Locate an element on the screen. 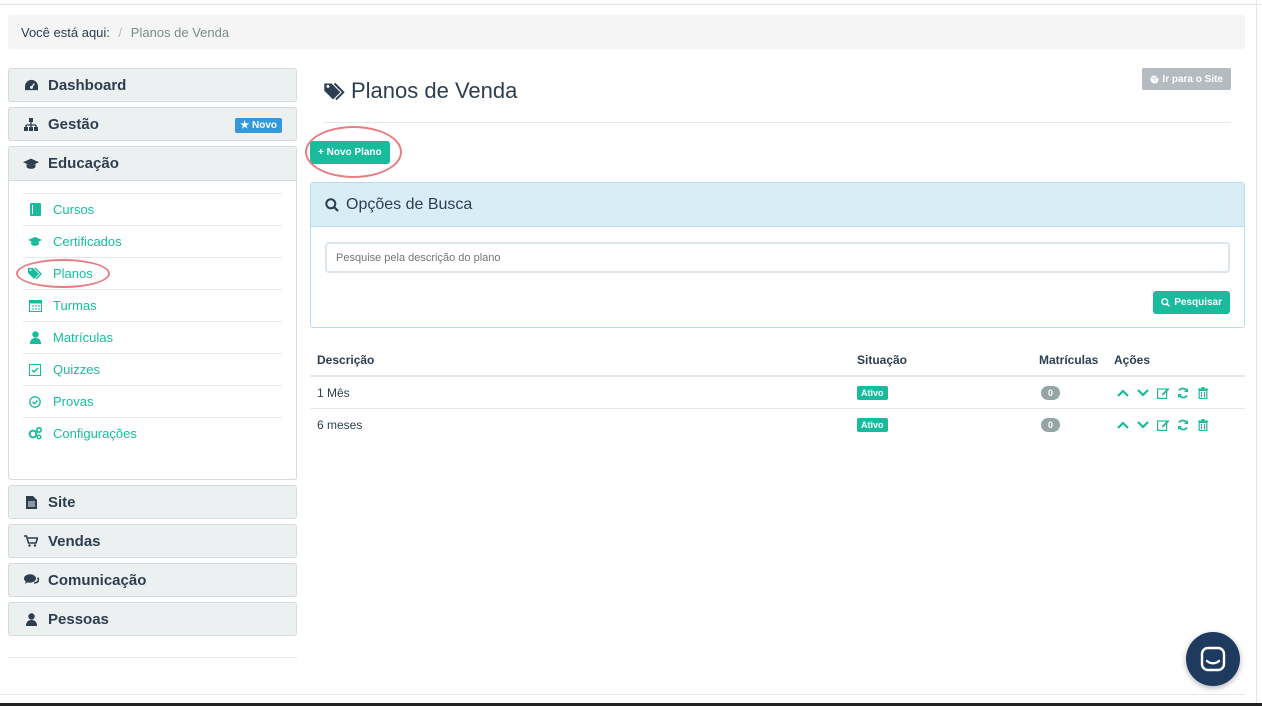 This screenshot has height=706, width=1262. sidebar-label-turmas: Turmas is located at coordinates (75, 305).